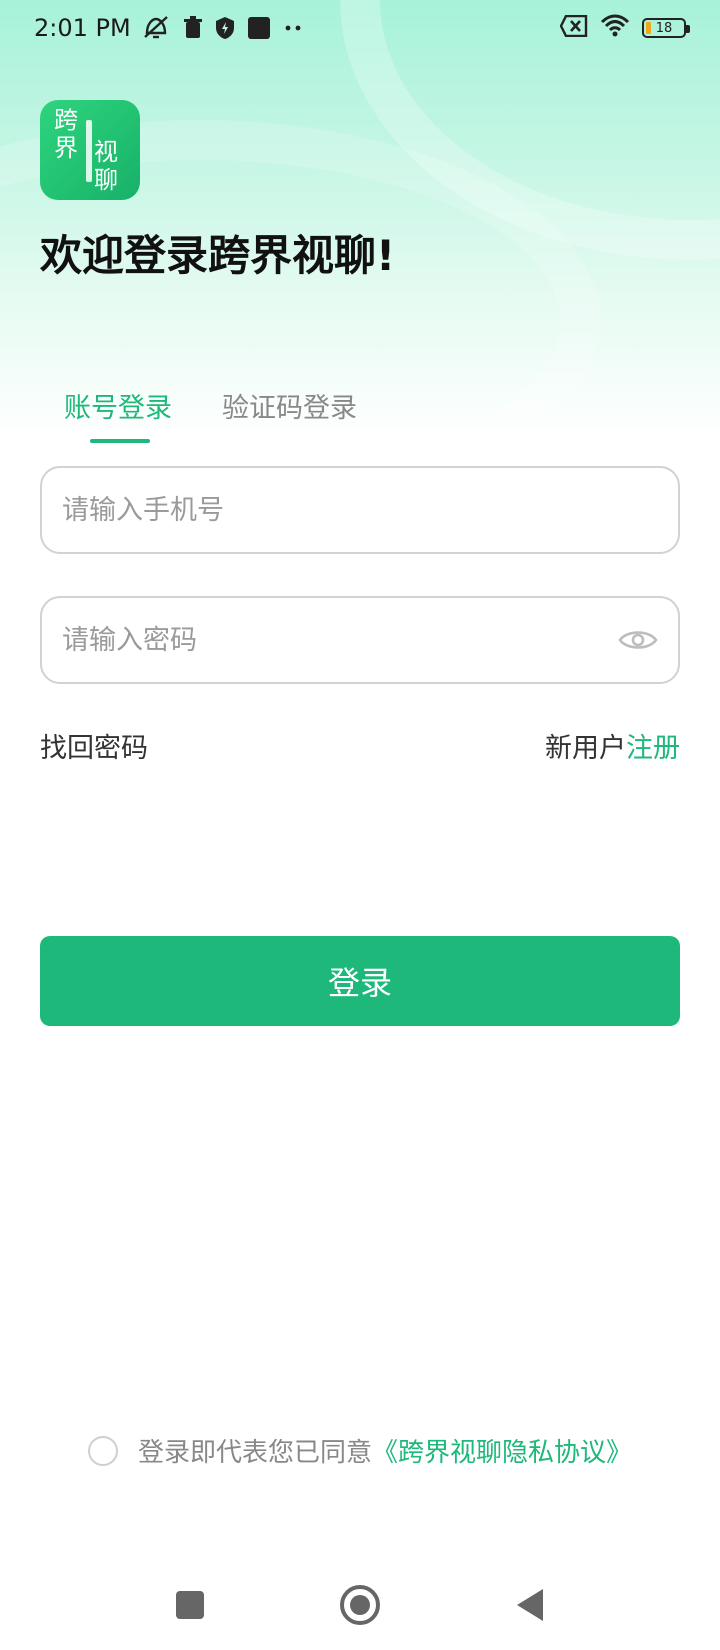 The image size is (720, 1650). I want to click on logo-band, so click(89, 151).